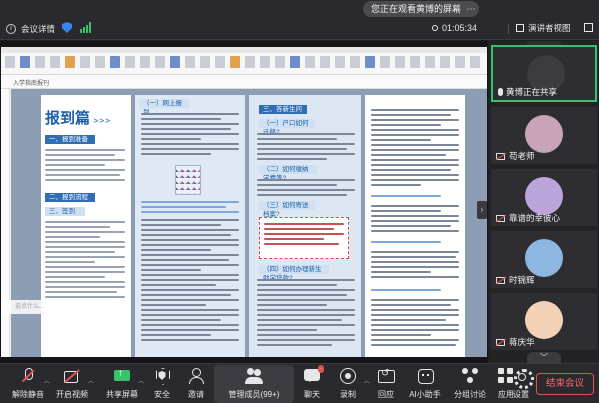 This screenshot has width=599, height=403. I want to click on settings-label: 设置, so click(521, 394).